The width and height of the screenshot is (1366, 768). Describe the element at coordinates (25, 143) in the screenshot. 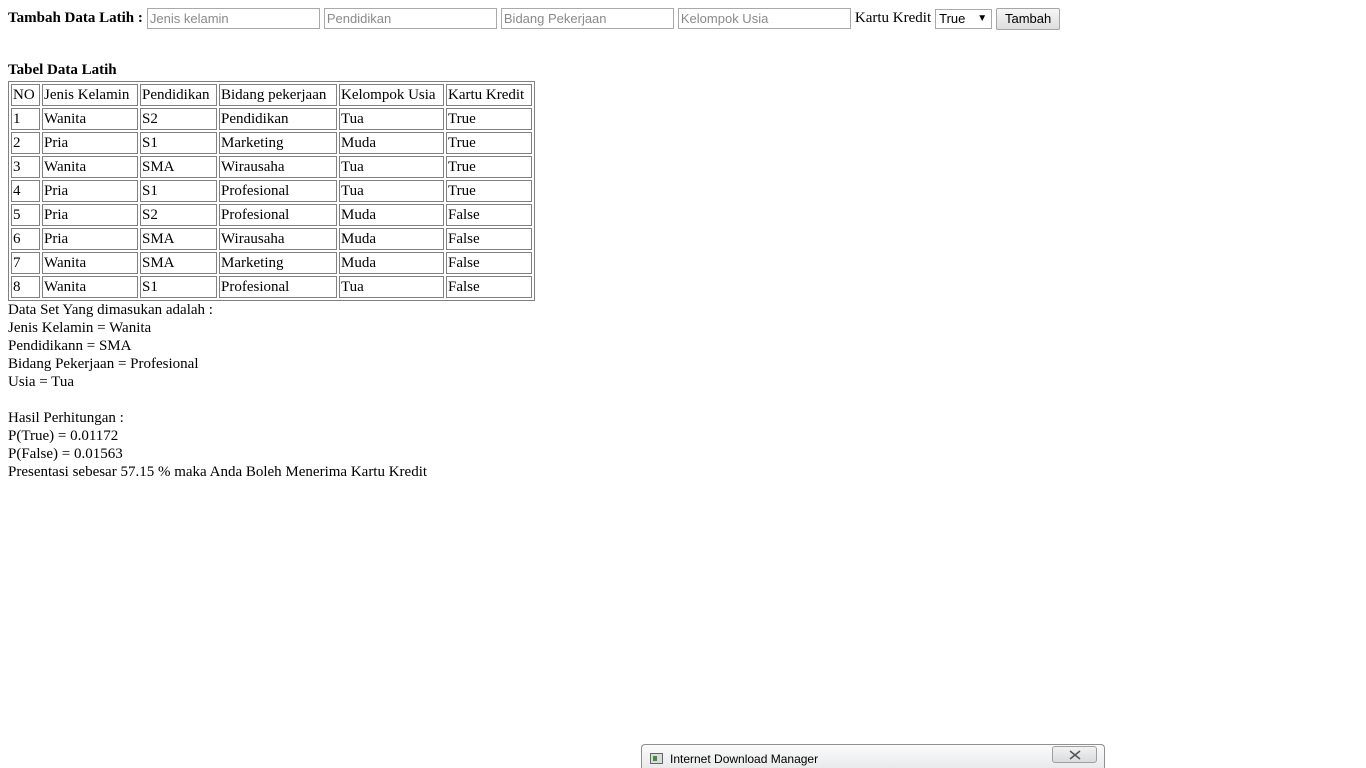

I see `cell-no: 2` at that location.